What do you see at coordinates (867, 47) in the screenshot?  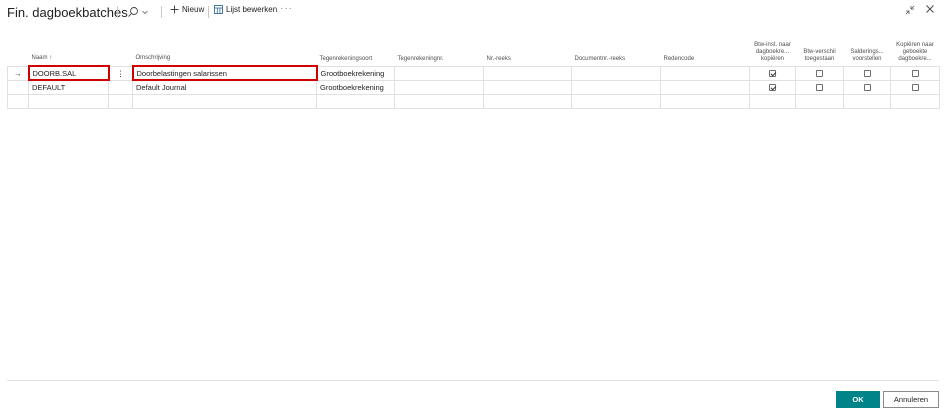 I see `column-header-saldering: Salderings... voorstellen` at bounding box center [867, 47].